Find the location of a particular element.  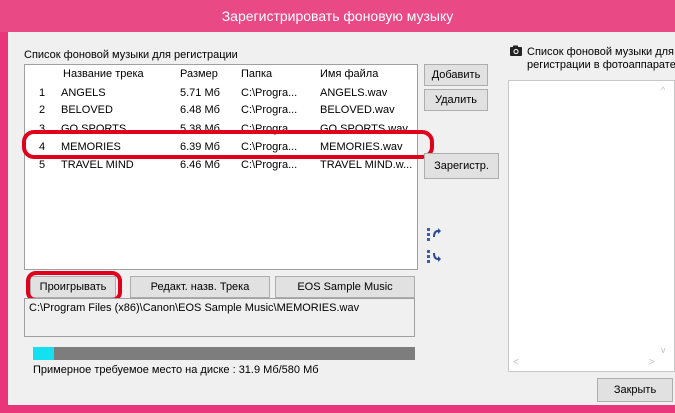

row-title: TRAVEL MIND is located at coordinates (97, 165).